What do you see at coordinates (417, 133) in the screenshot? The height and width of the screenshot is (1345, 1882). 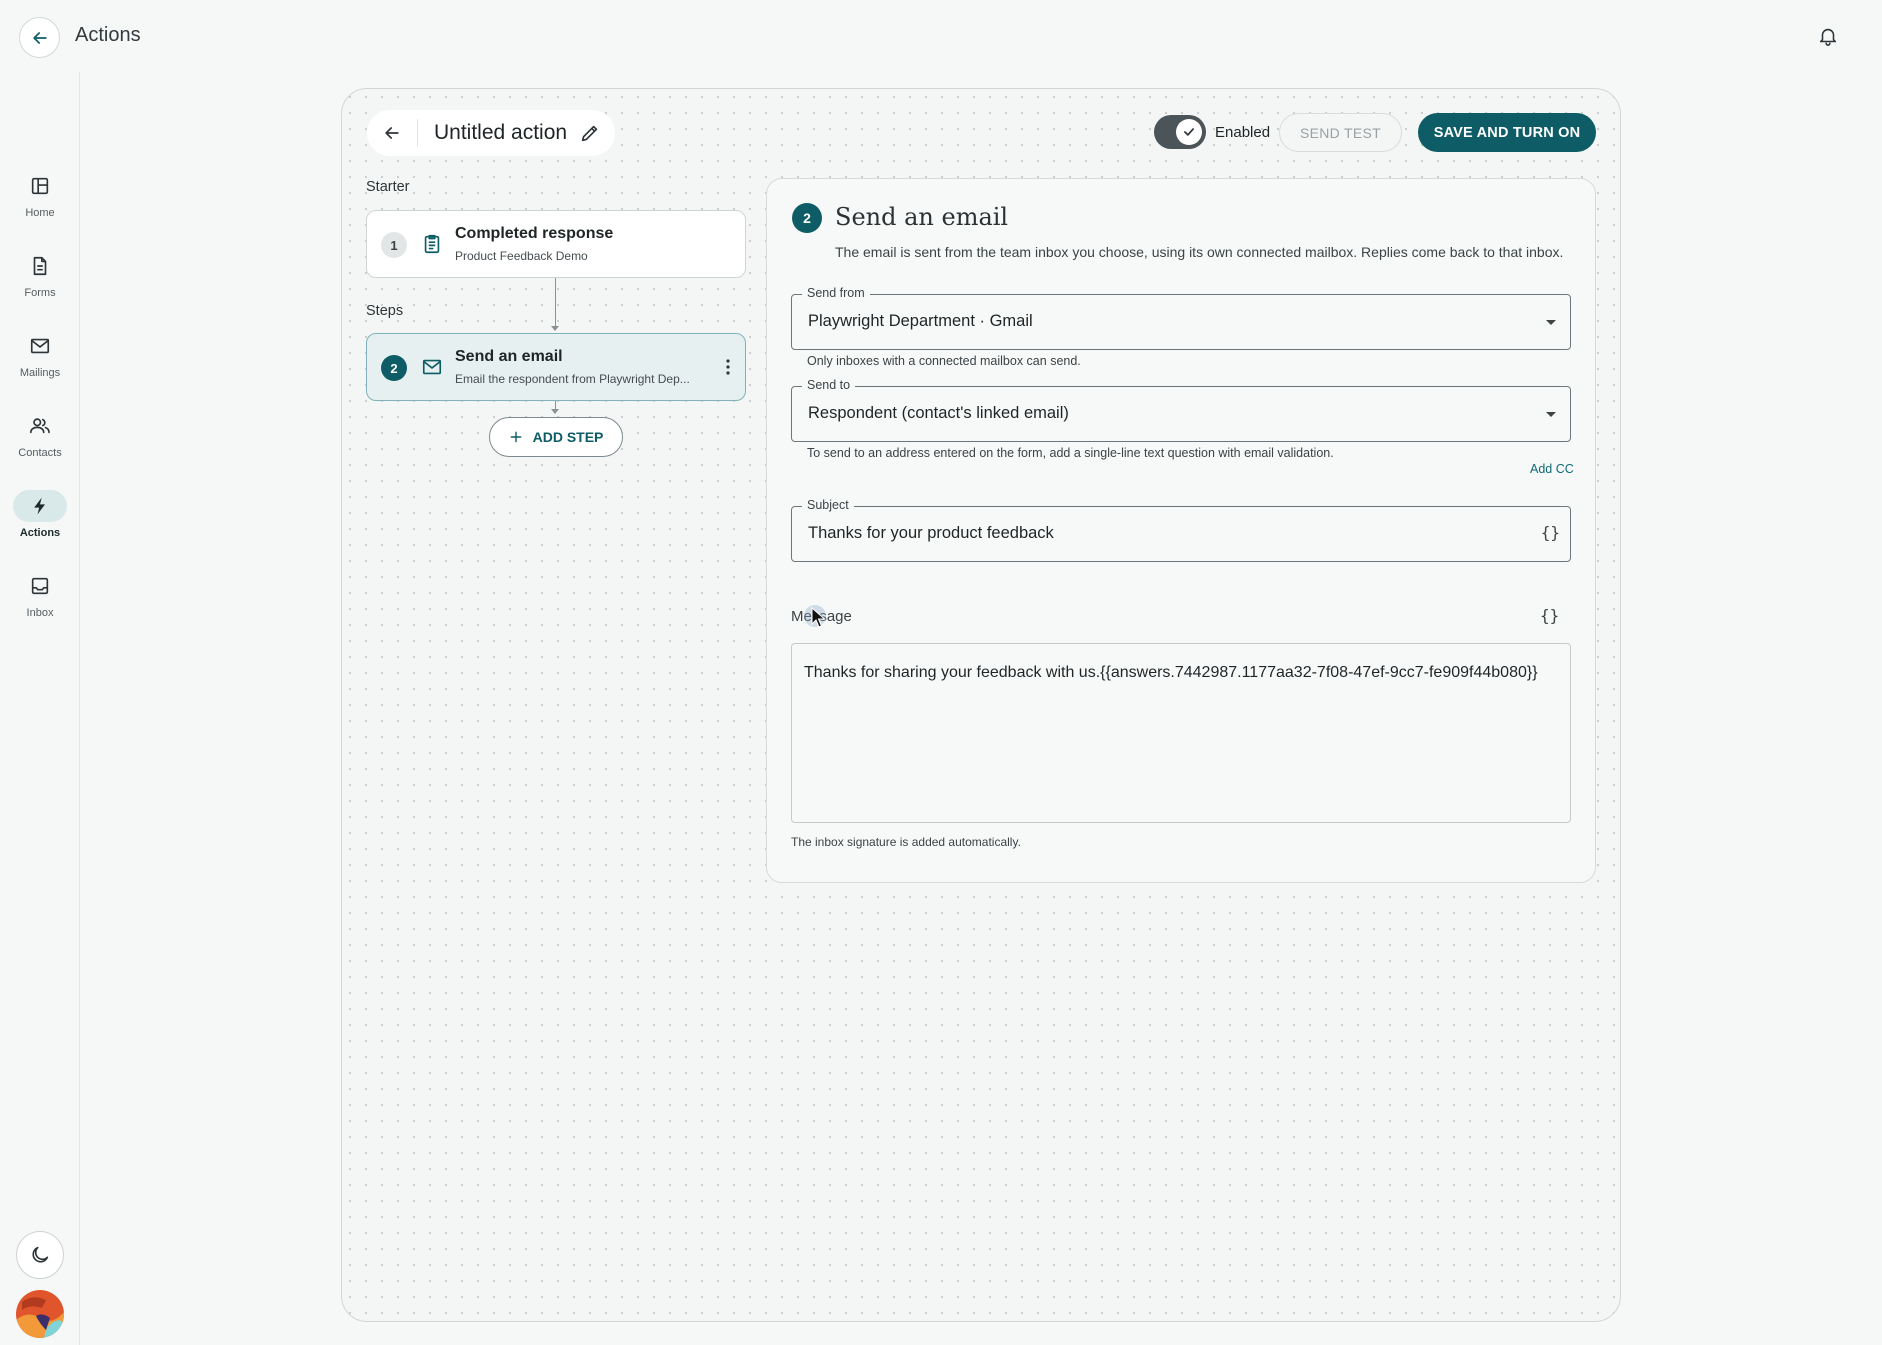 I see `divider` at bounding box center [417, 133].